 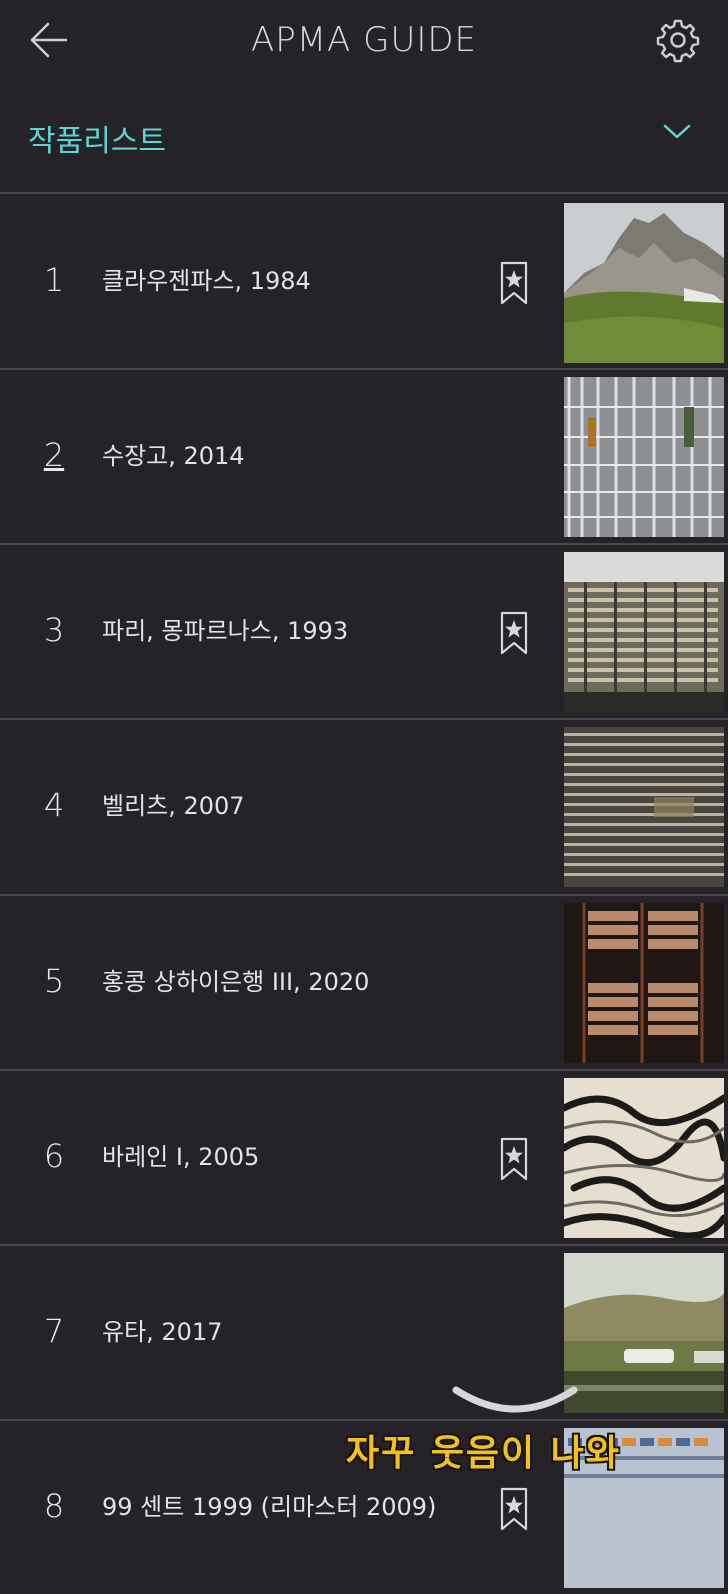 I want to click on artwork-number: 4, so click(x=54, y=805).